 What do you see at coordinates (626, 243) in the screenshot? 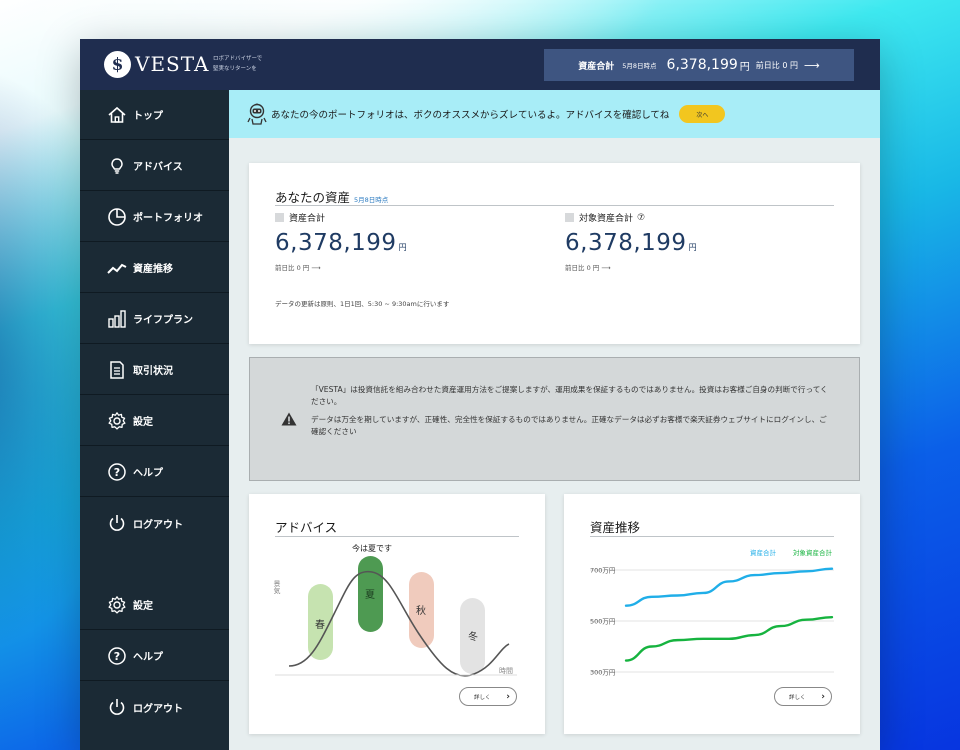
I see `asset-target-value: 6,378,199` at bounding box center [626, 243].